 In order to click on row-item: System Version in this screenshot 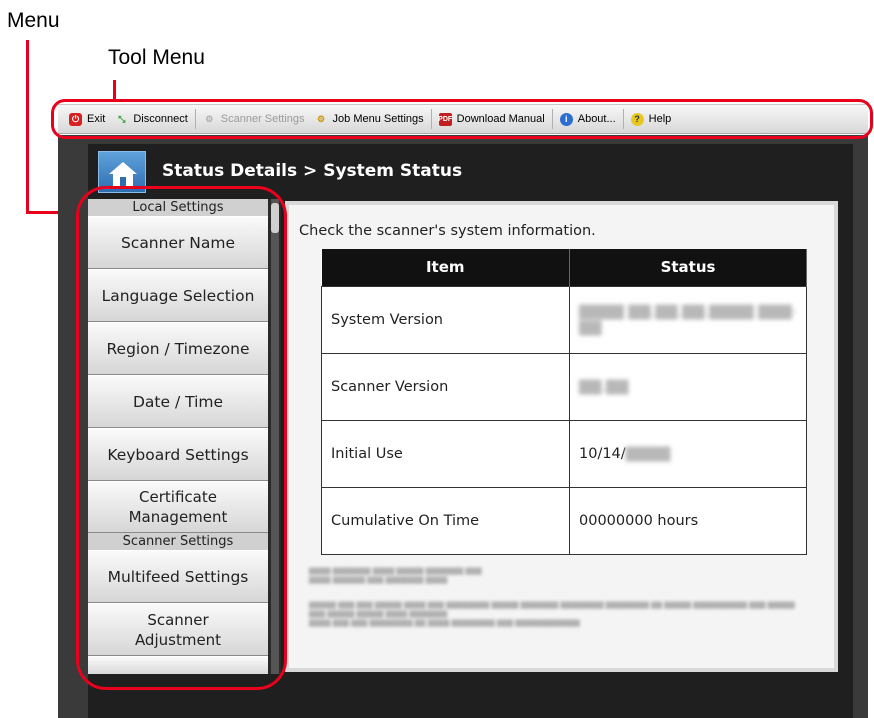, I will do `click(445, 319)`.